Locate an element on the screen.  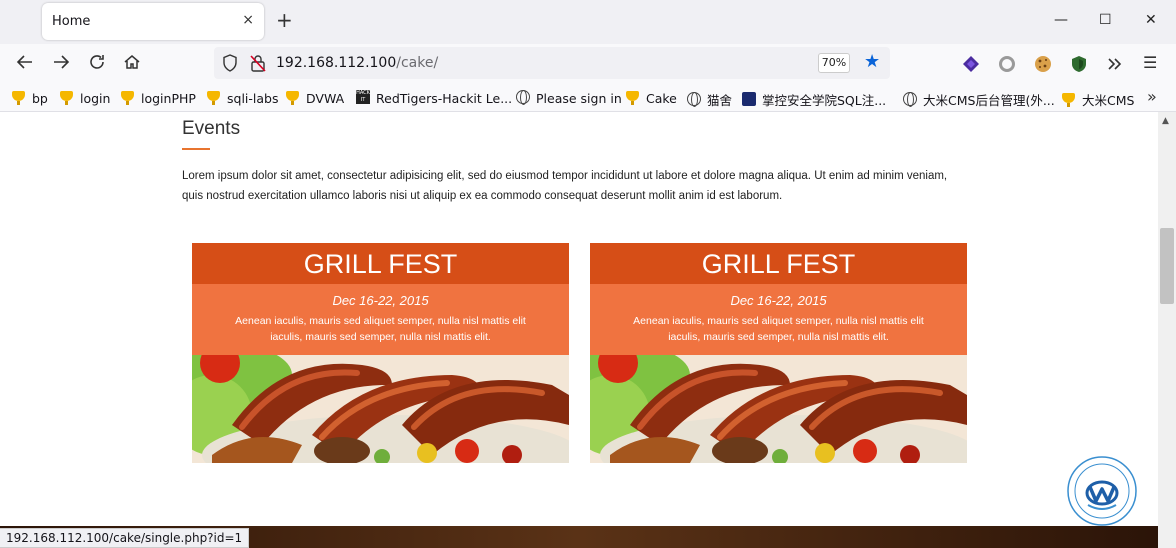
forward-arrow-icon is located at coordinates (62, 62).